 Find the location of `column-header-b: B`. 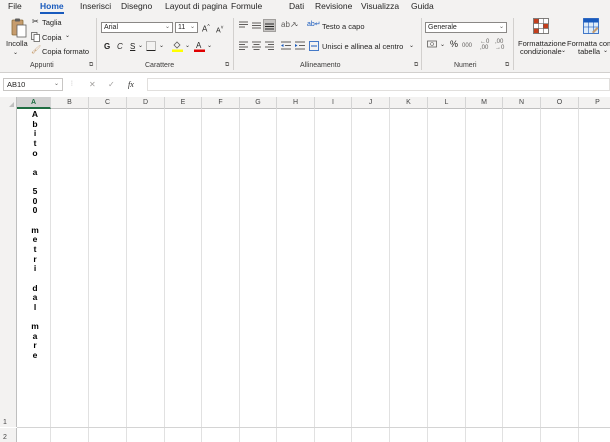

column-header-b: B is located at coordinates (70, 103).